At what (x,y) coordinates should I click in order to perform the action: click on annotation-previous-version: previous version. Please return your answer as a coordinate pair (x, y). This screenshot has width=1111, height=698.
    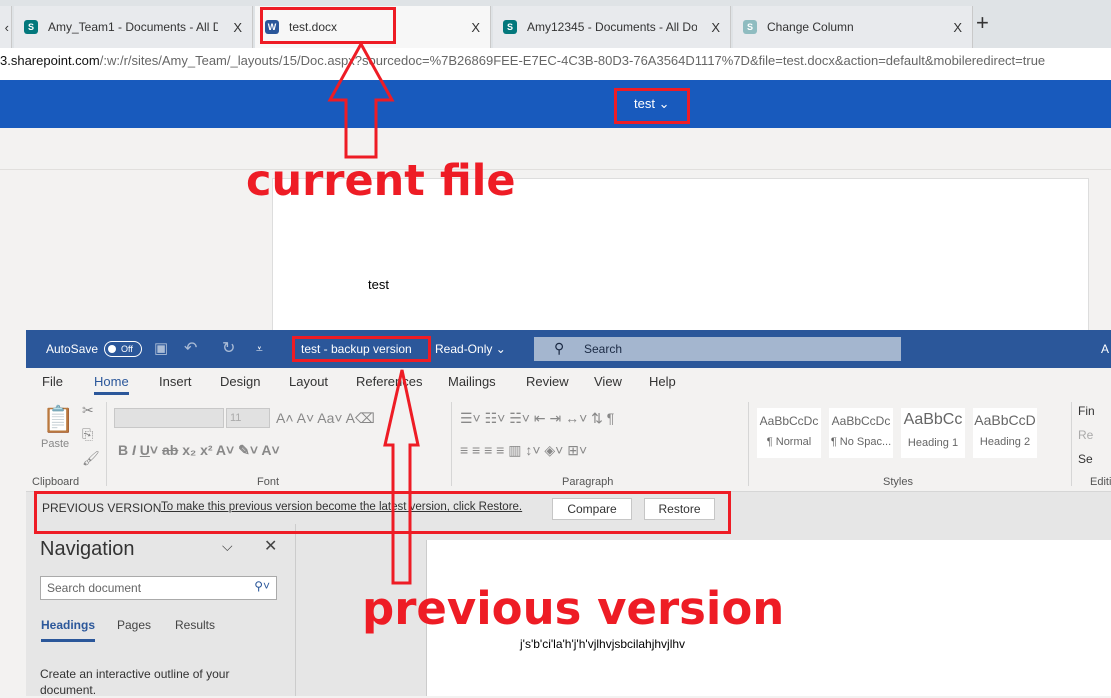
    Looking at the image, I should click on (573, 608).